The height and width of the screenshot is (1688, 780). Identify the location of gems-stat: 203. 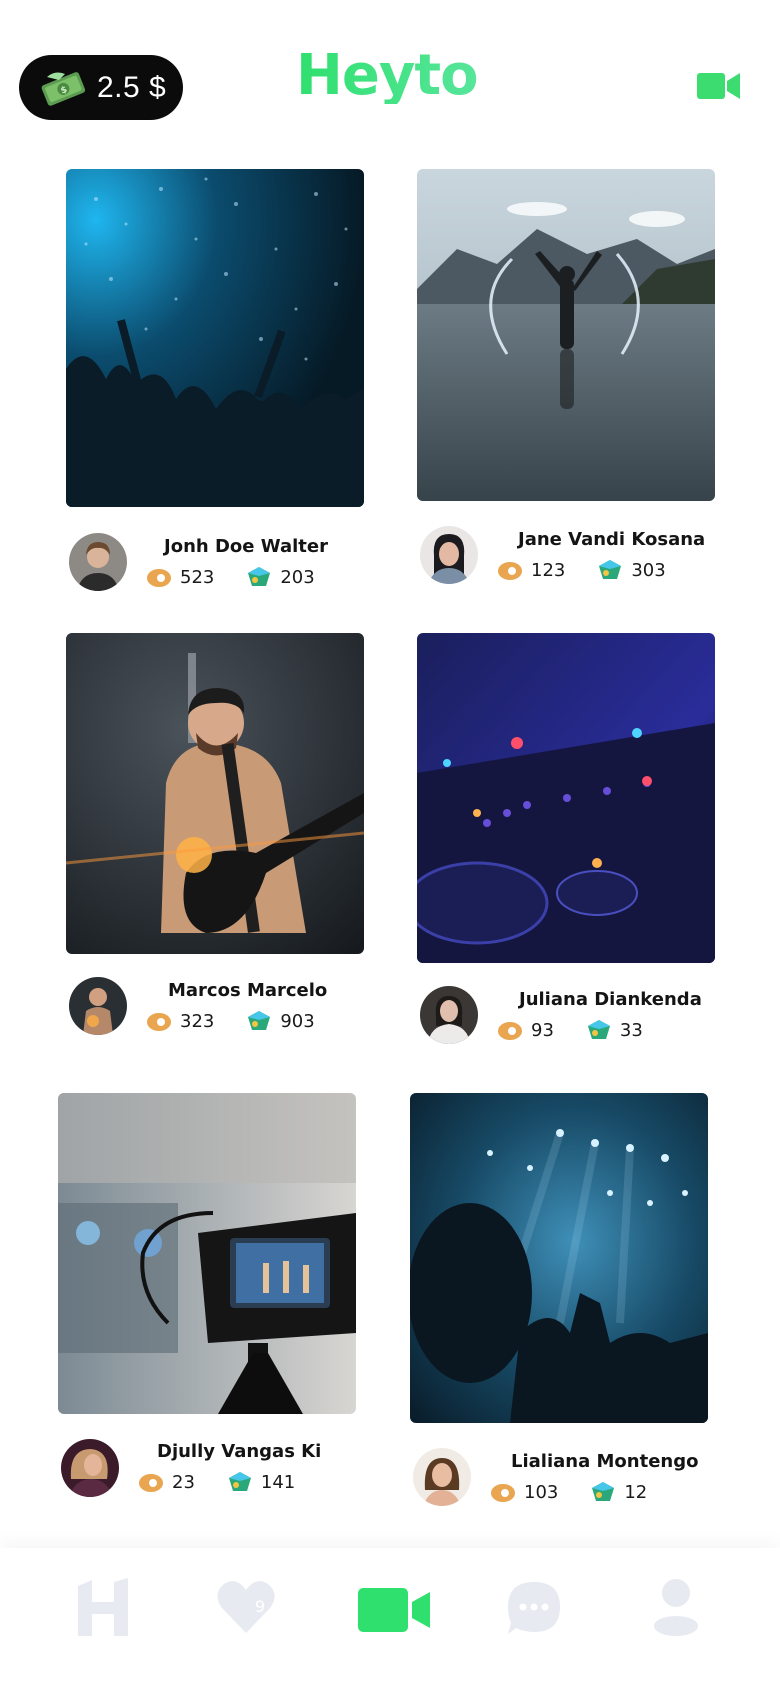
(280, 577).